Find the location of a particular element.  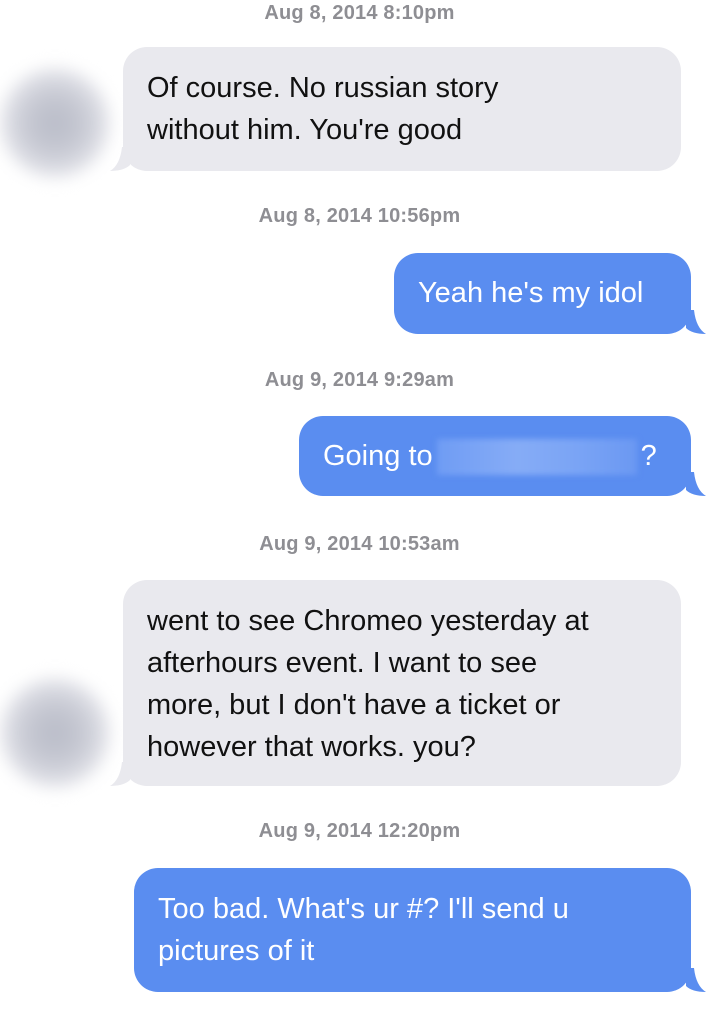

message-line: afterhours event. I want to see is located at coordinates (342, 663).